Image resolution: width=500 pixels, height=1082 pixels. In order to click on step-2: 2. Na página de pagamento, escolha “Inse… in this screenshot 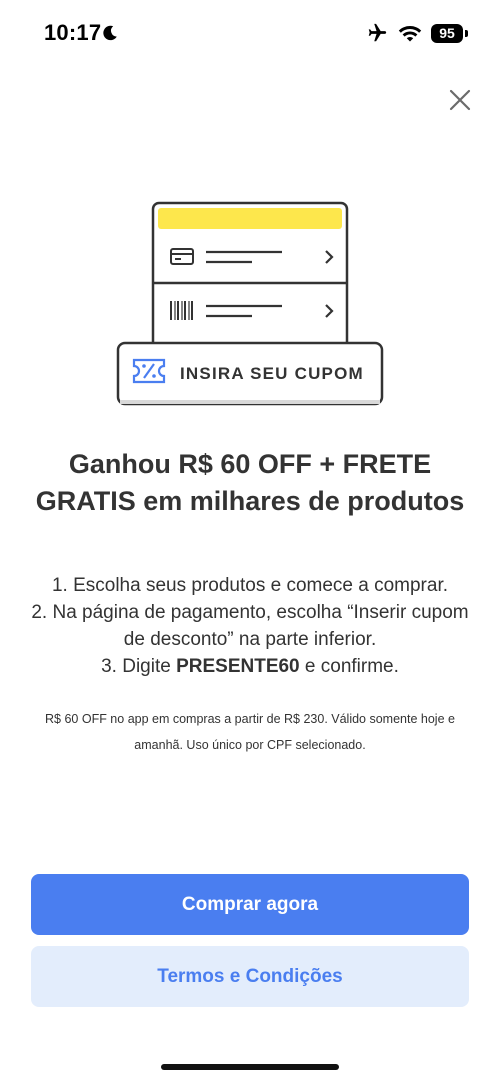, I will do `click(250, 626)`.